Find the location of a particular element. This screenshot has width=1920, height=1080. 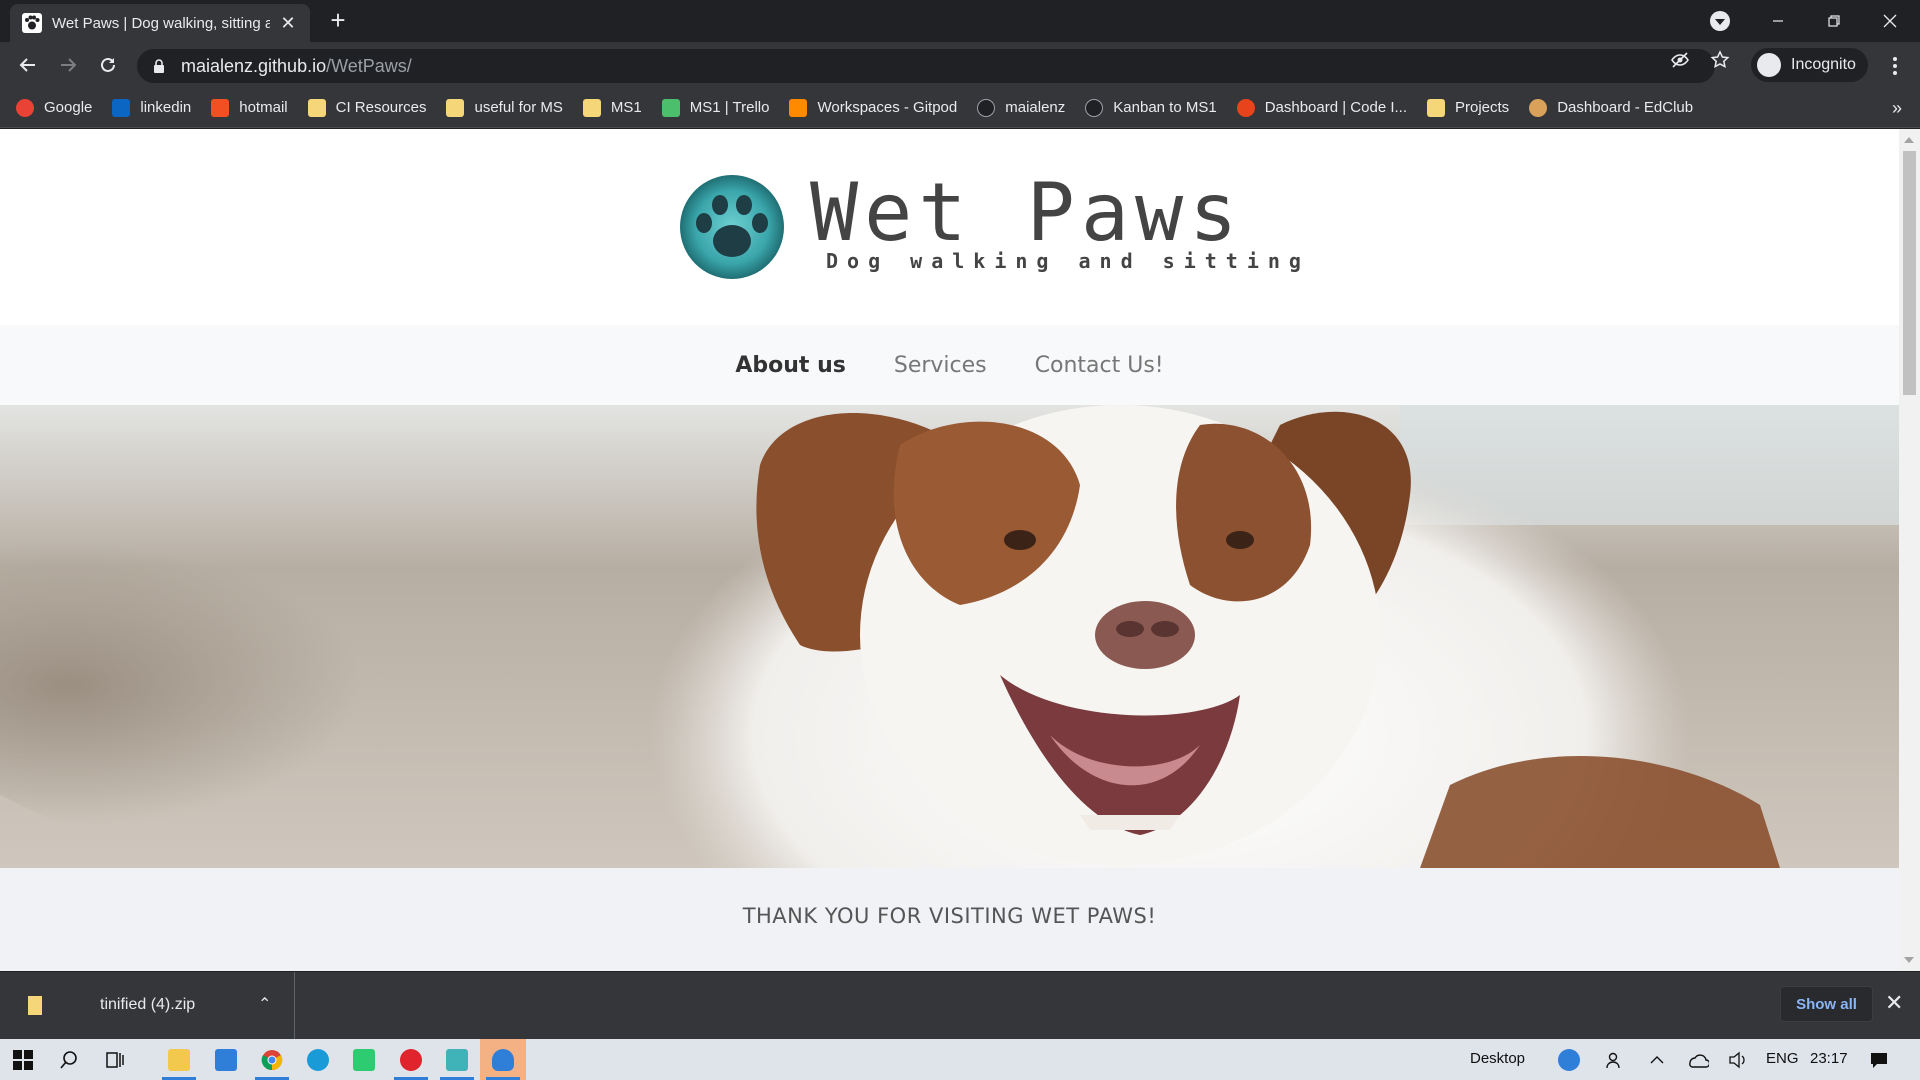

edge-icon is located at coordinates (318, 1059).